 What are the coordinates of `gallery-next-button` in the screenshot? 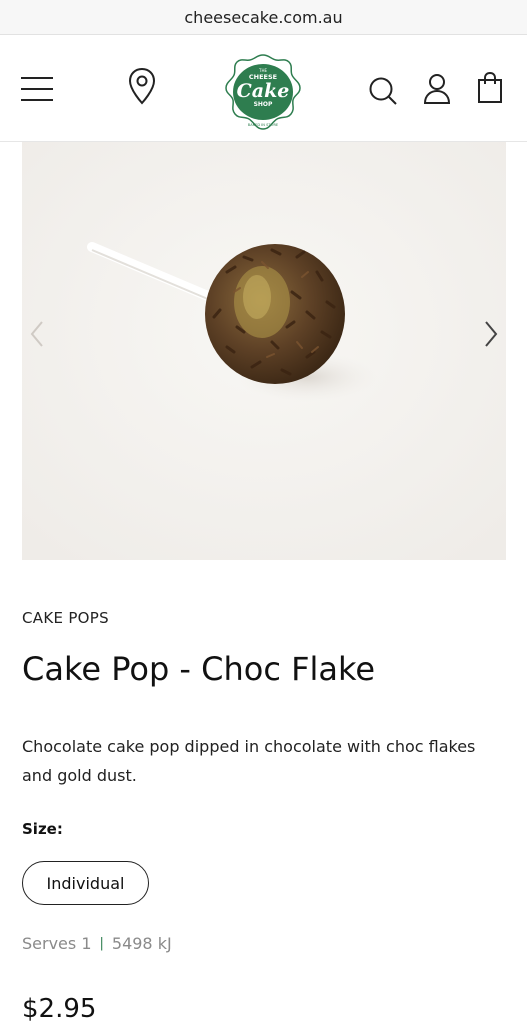 It's located at (491, 334).